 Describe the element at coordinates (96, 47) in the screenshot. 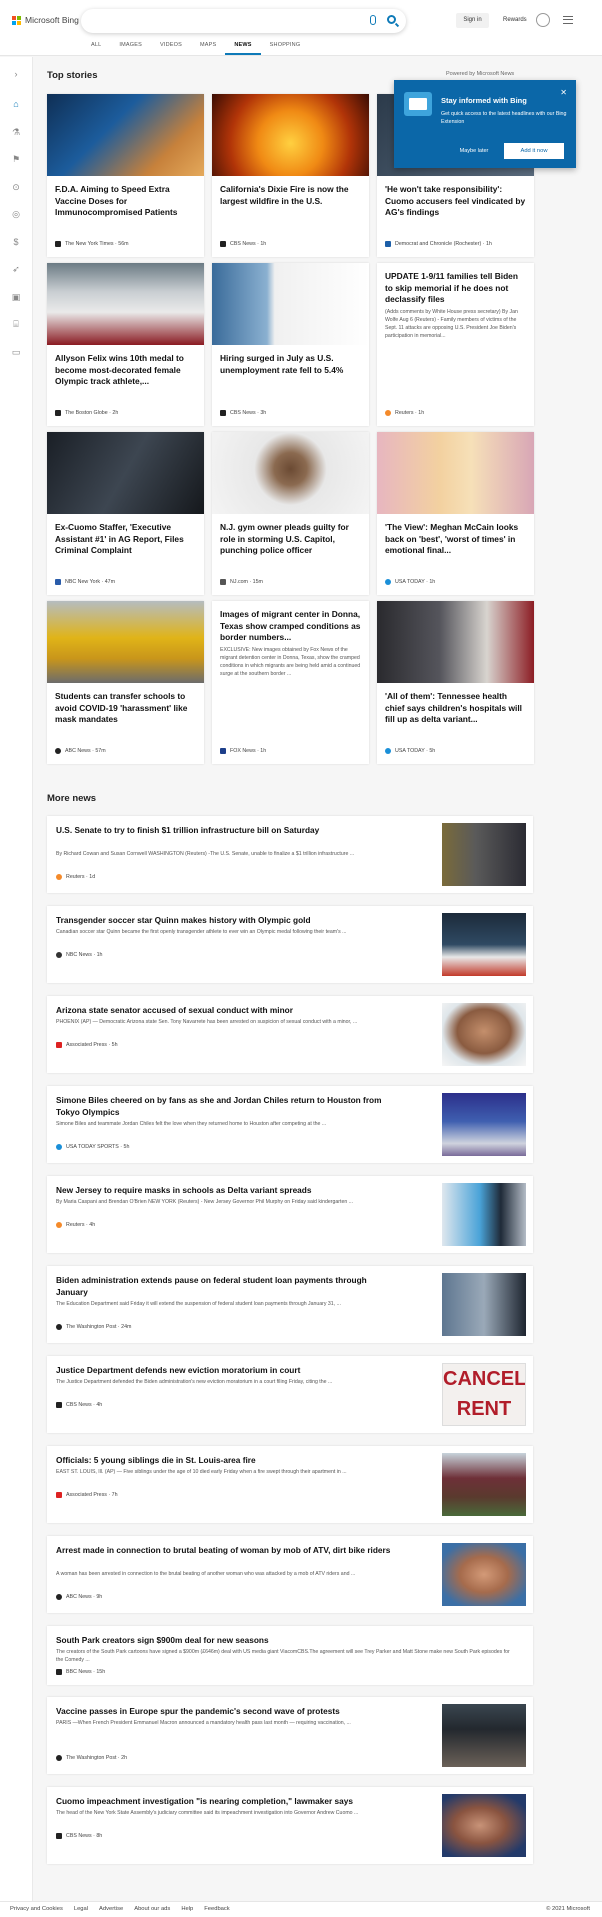

I see `tab-all: ALL` at that location.